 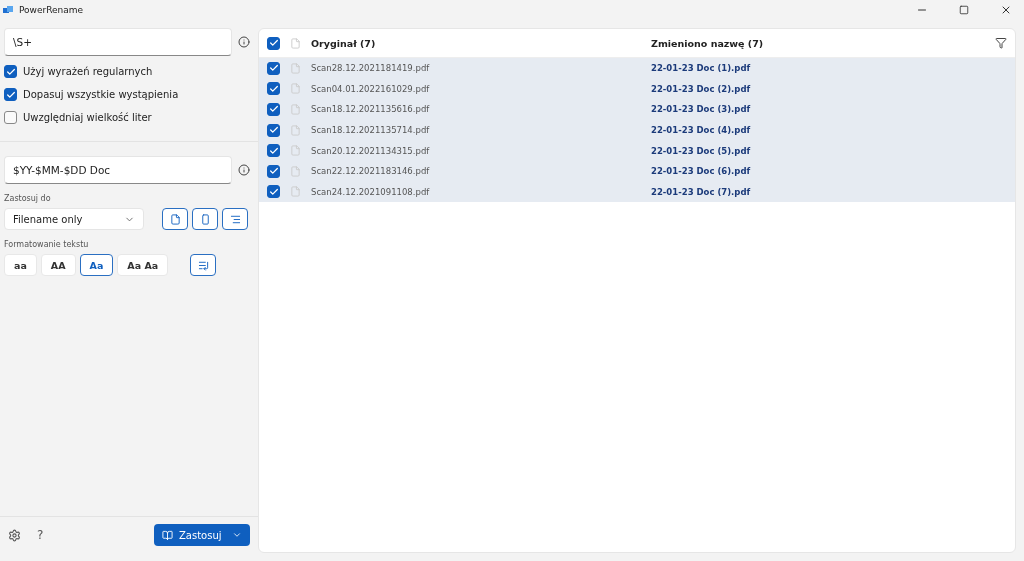 What do you see at coordinates (47, 244) in the screenshot?
I see `section-label: Formatowanie tekstu` at bounding box center [47, 244].